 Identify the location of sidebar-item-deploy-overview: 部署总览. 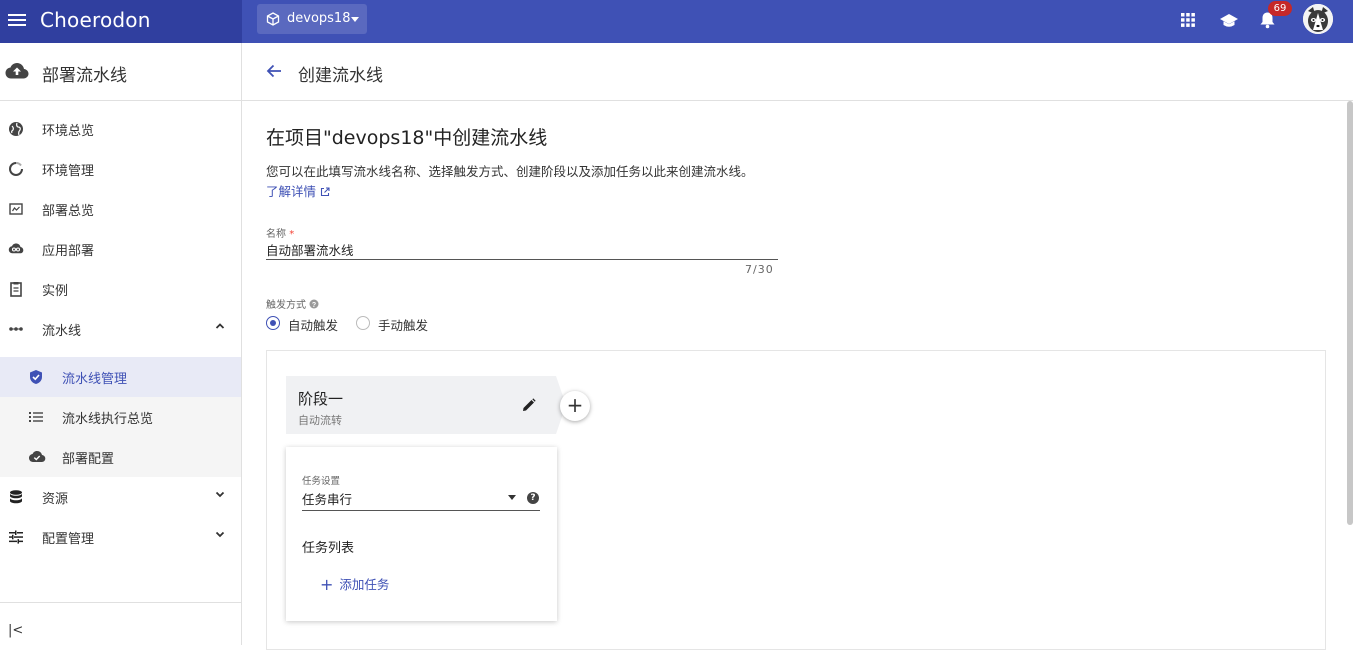
(120, 209).